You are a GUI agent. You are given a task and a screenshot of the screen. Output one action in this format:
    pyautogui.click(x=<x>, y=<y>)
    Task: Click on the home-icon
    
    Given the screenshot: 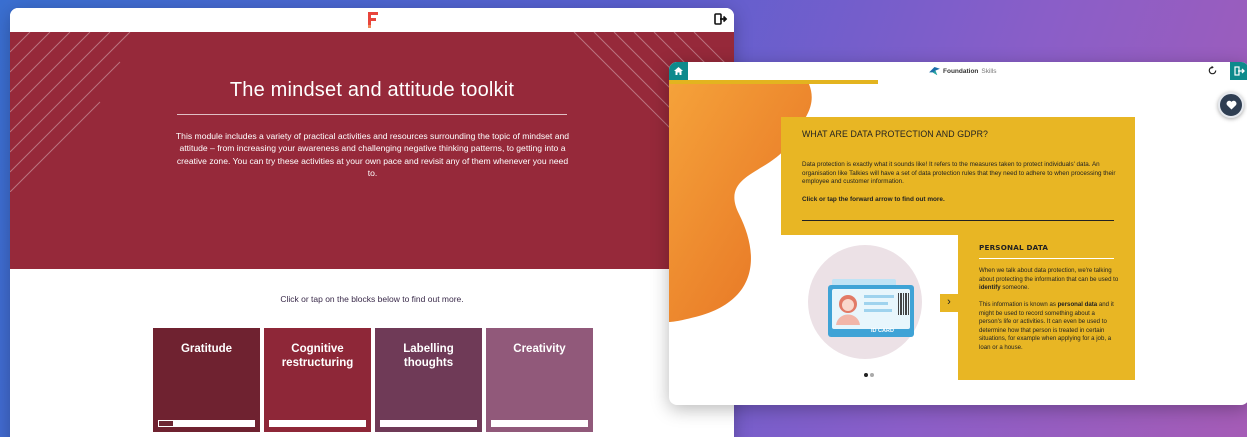 What is the action you would take?
    pyautogui.click(x=678, y=71)
    